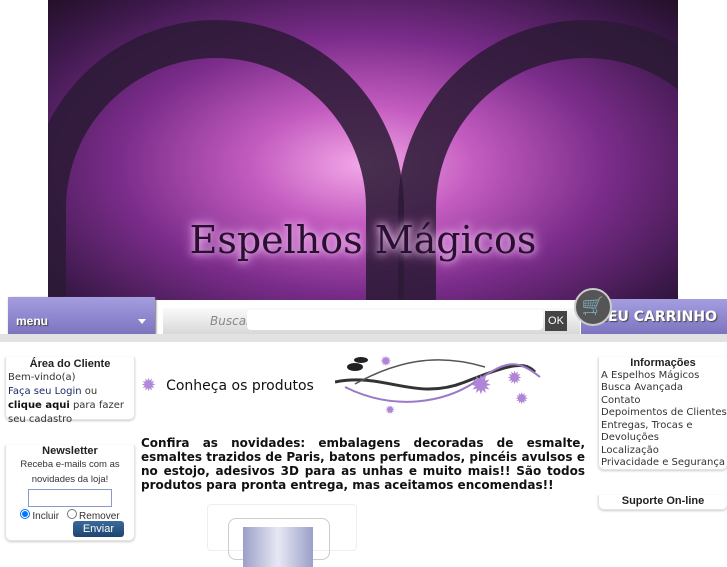  Describe the element at coordinates (70, 364) in the screenshot. I see `client-area-title: Área do Cliente` at that location.